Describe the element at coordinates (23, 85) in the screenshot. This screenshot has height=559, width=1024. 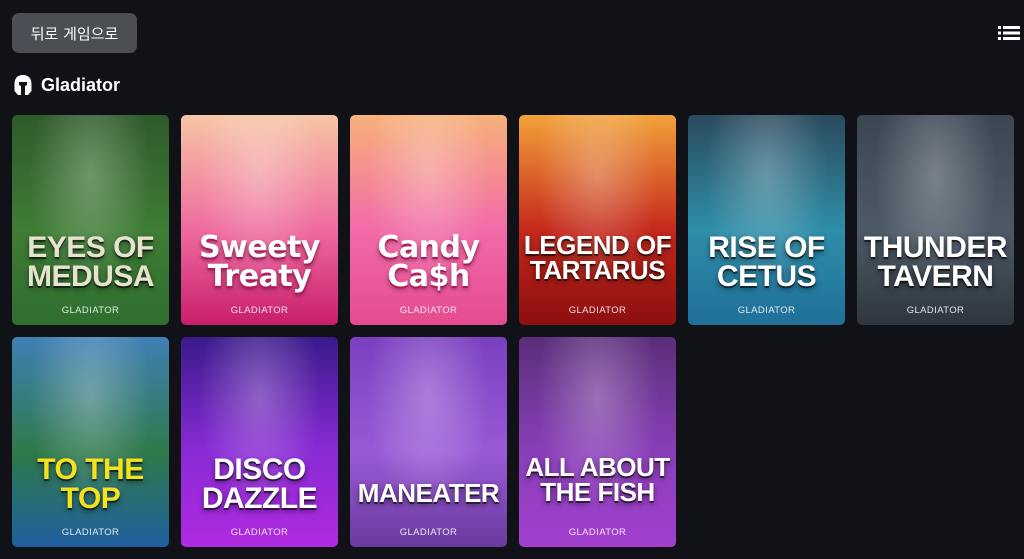
I see `spartan-helmet-icon` at that location.